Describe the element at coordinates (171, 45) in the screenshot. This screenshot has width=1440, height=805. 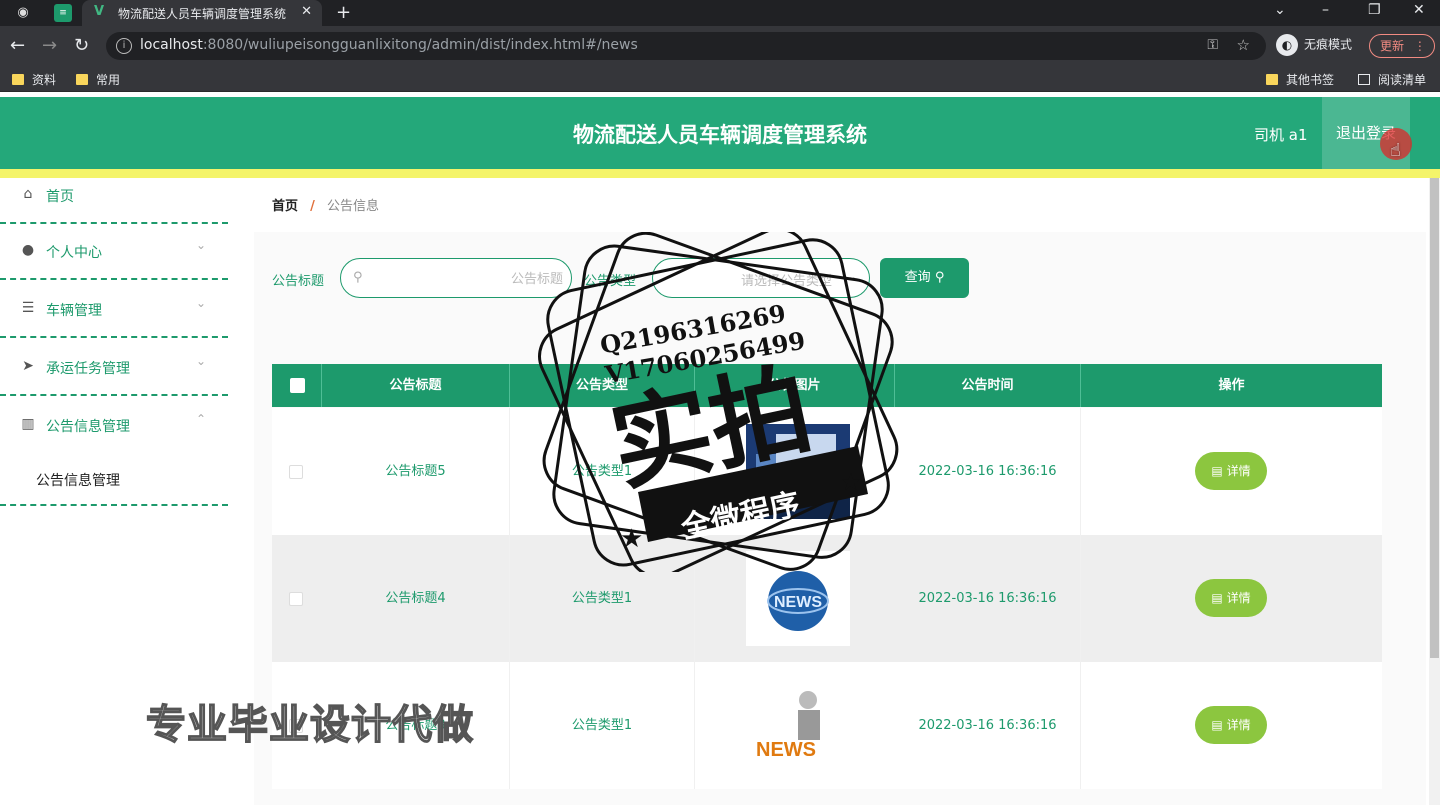
I see `url-host: localhost` at that location.